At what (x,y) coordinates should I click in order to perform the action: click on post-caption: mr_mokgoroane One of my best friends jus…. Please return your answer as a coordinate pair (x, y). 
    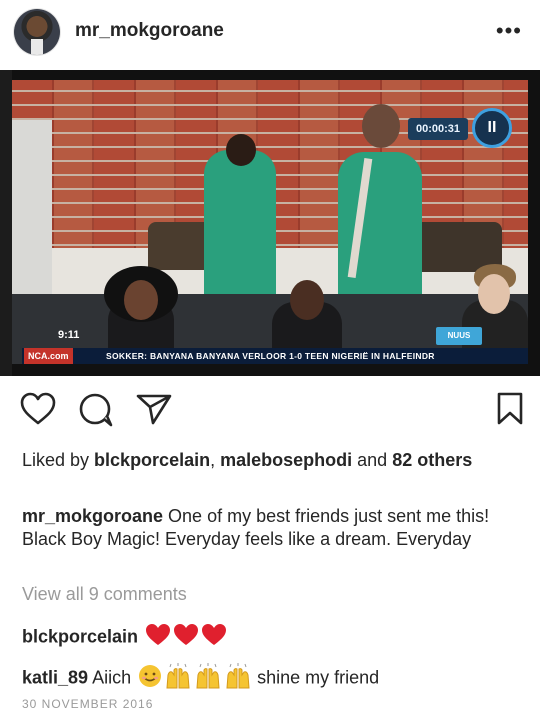
    Looking at the image, I should click on (274, 528).